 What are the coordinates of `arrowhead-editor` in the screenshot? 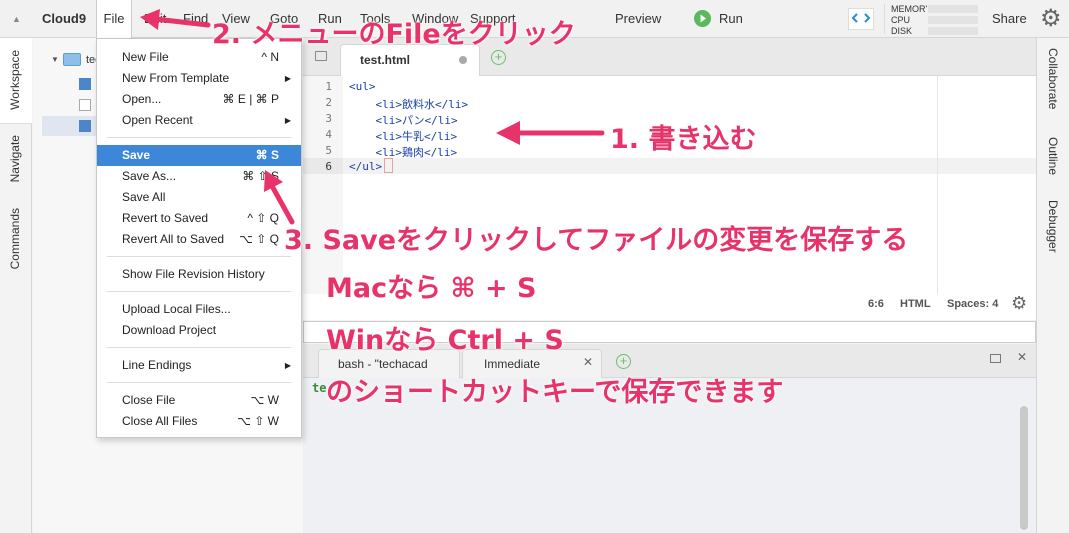 It's located at (508, 133).